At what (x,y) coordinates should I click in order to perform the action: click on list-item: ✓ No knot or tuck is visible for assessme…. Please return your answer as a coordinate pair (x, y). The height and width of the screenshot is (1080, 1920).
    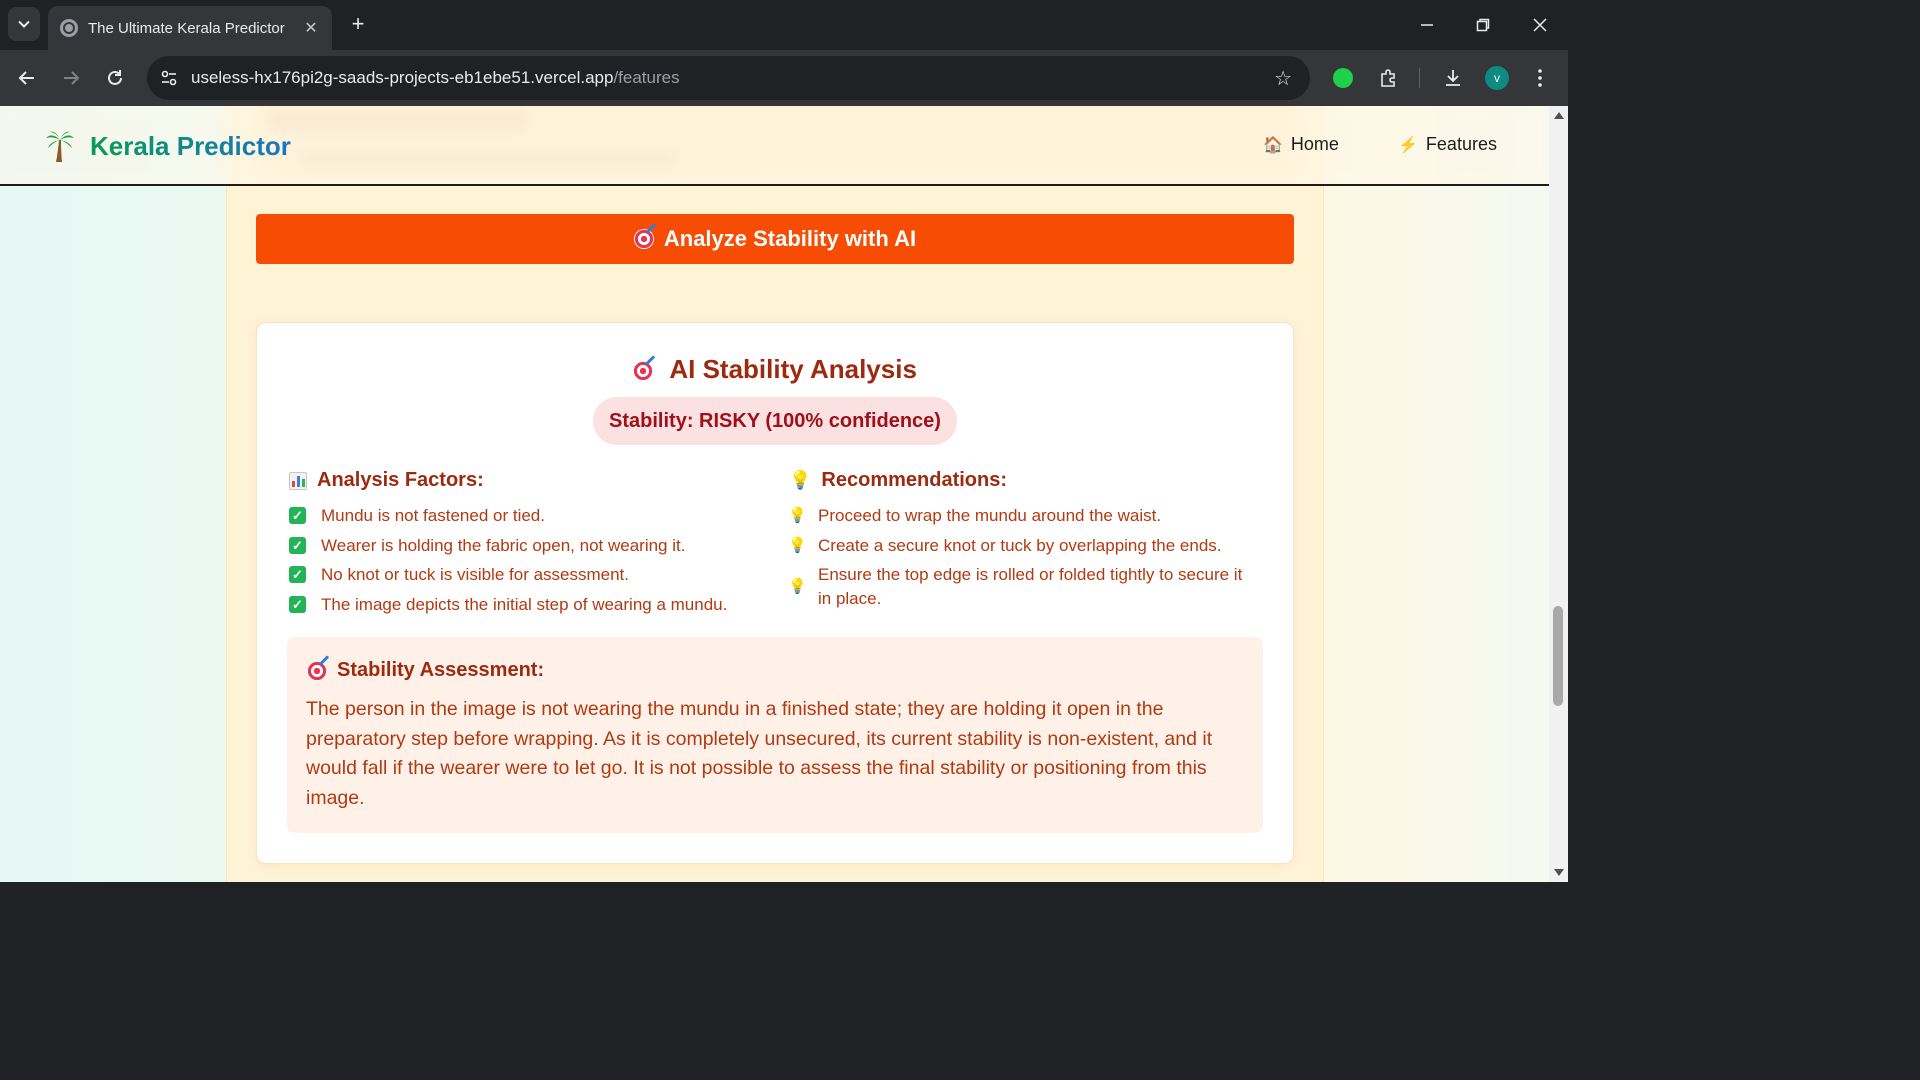
    Looking at the image, I should click on (519, 575).